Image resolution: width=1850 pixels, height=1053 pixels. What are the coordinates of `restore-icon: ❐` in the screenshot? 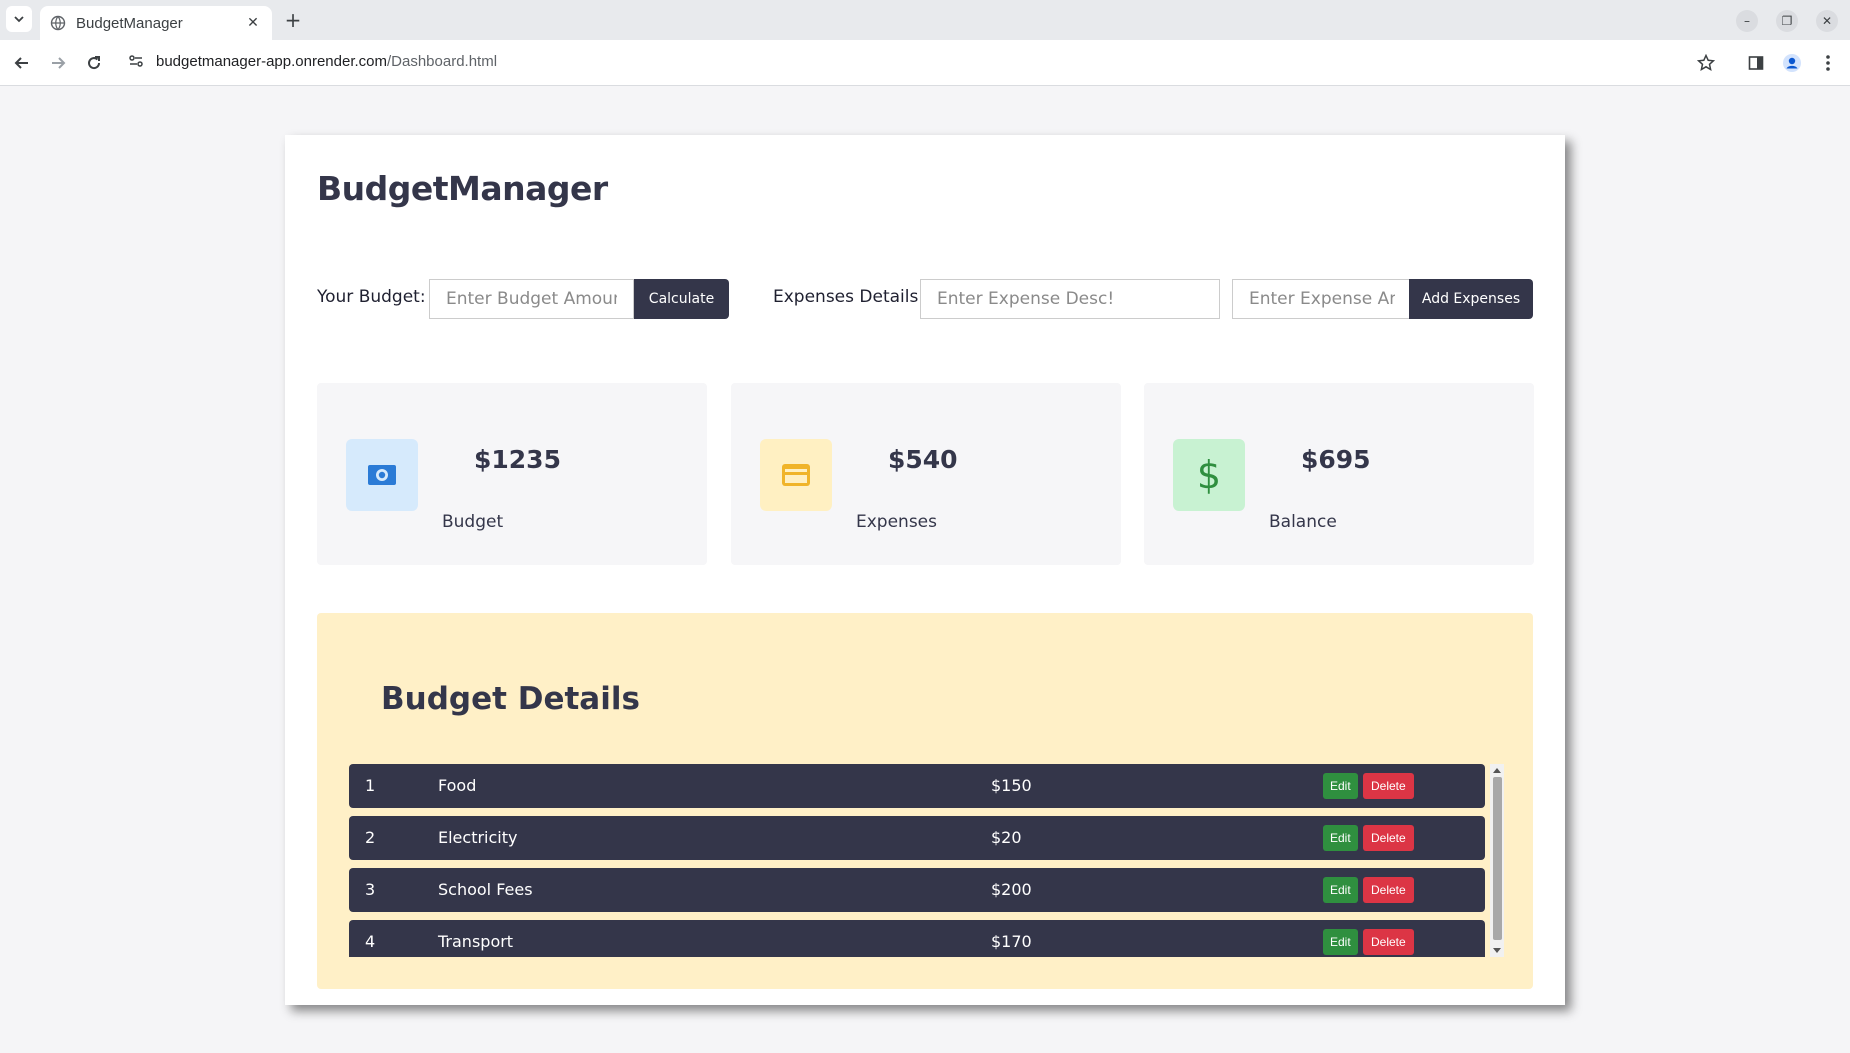 It's located at (1787, 21).